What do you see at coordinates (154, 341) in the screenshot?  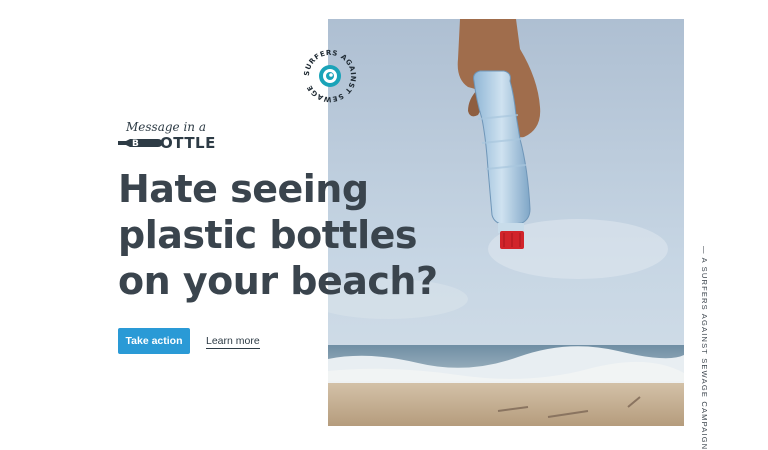 I see `take-action-button: Take action` at bounding box center [154, 341].